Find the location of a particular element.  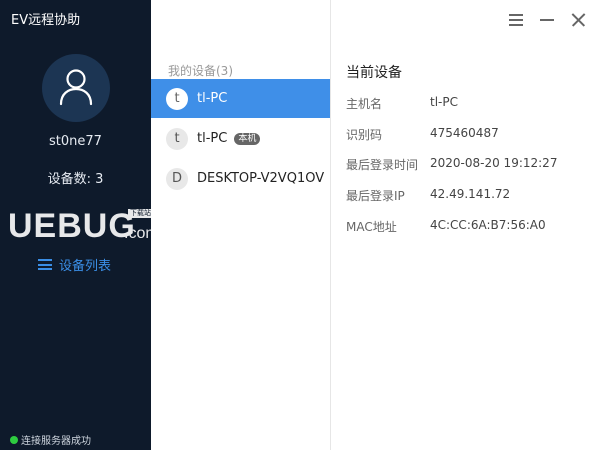

detail-row-hostname: 主机名 tl-PC is located at coordinates (471, 105).